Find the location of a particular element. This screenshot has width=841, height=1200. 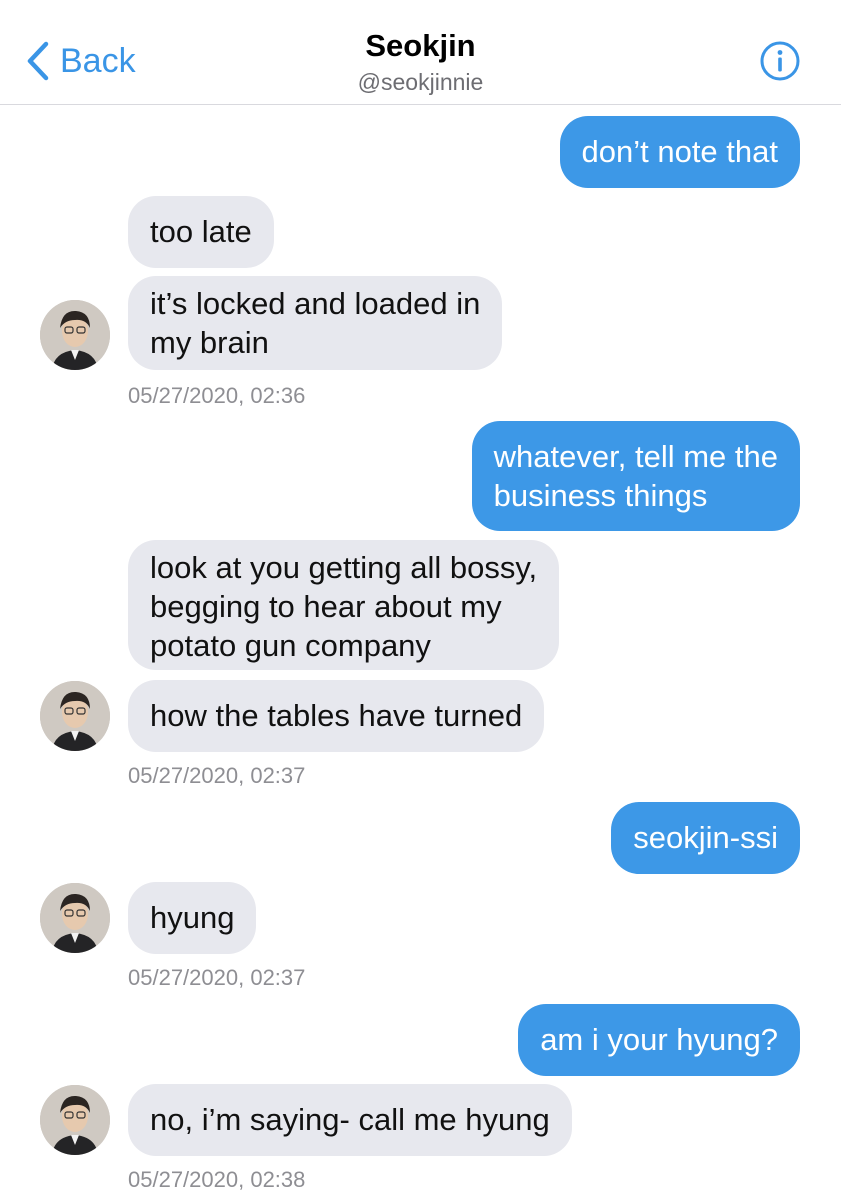

sent-message: am i your hyung? is located at coordinates (659, 1040).